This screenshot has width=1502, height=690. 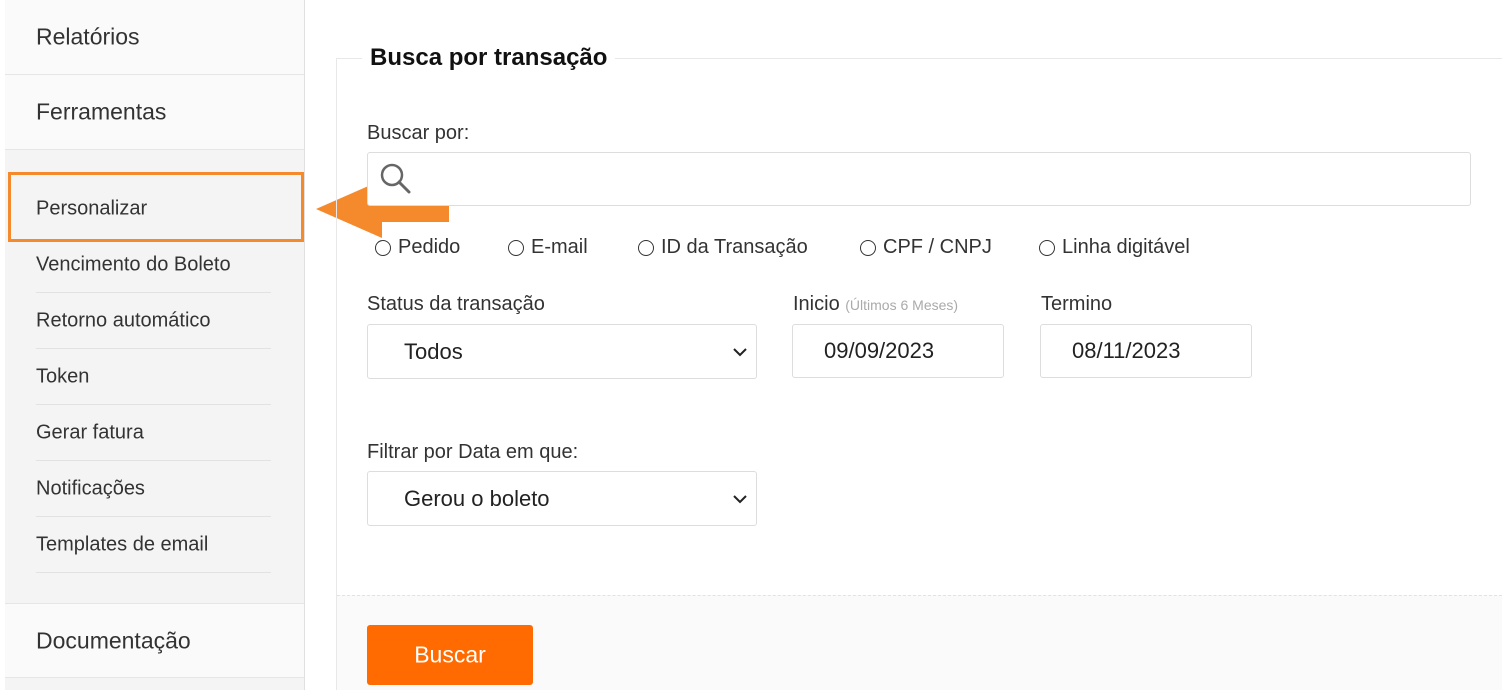 I want to click on radio-cpf-cnpj: CPF / CNPJ, so click(x=926, y=247).